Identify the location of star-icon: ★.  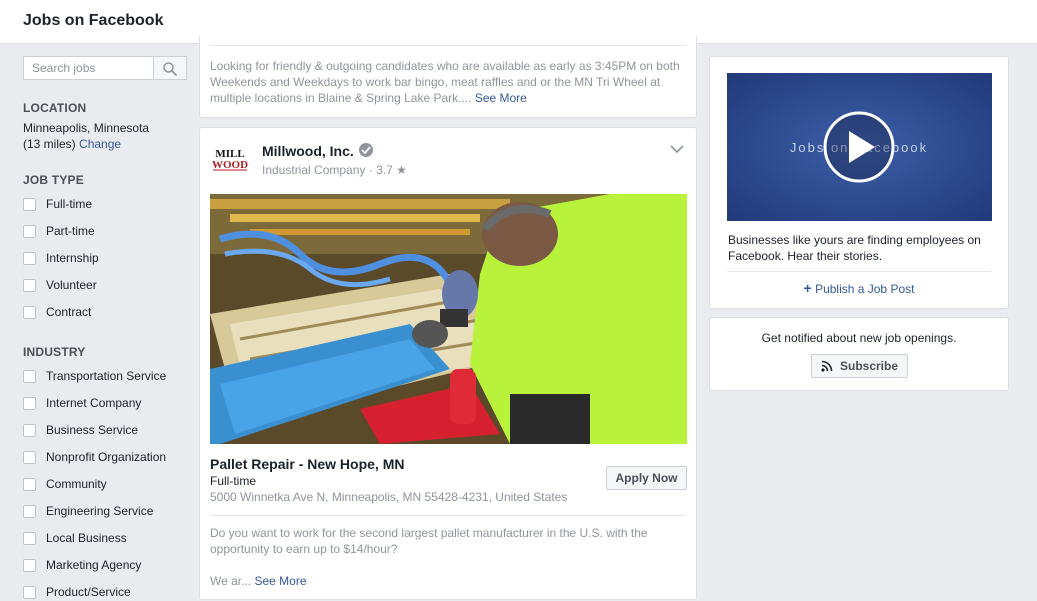
(401, 170).